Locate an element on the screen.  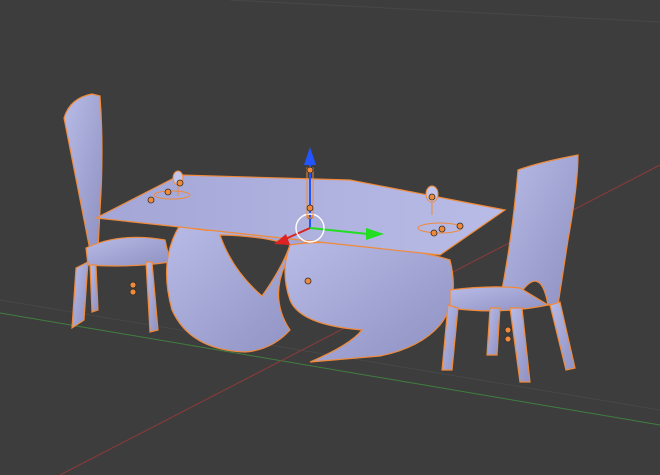
chair-right is located at coordinates (510, 268).